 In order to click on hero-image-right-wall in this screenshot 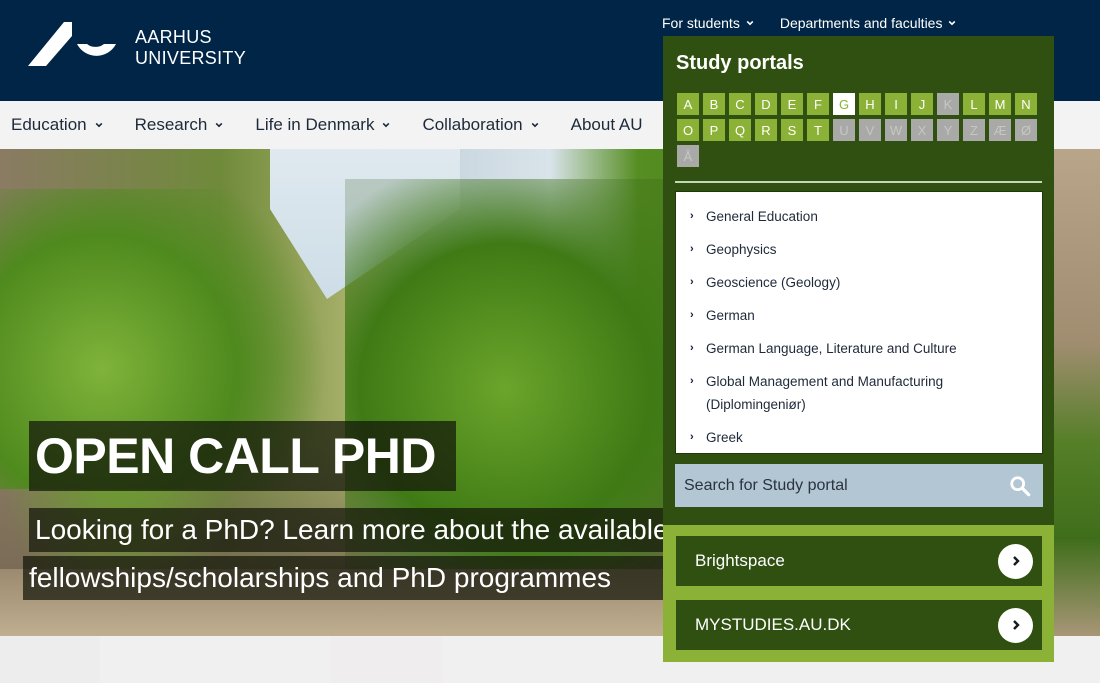, I will do `click(1077, 392)`.